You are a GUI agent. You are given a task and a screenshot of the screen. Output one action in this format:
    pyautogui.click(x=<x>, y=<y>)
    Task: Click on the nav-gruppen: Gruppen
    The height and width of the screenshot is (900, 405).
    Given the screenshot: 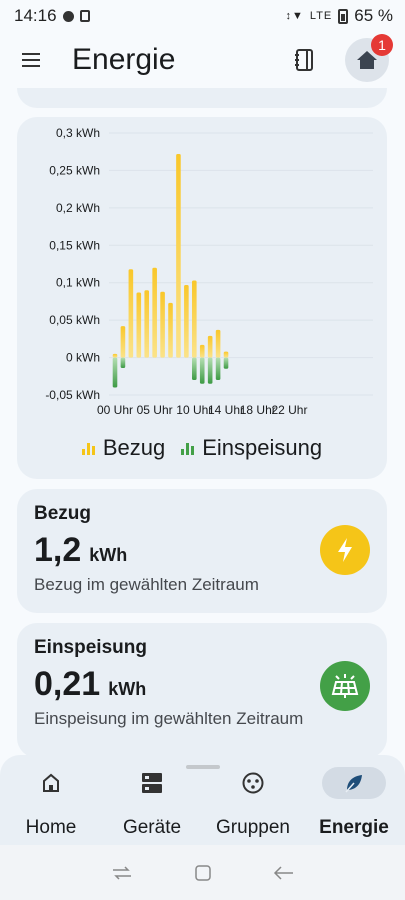 What is the action you would take?
    pyautogui.click(x=253, y=803)
    